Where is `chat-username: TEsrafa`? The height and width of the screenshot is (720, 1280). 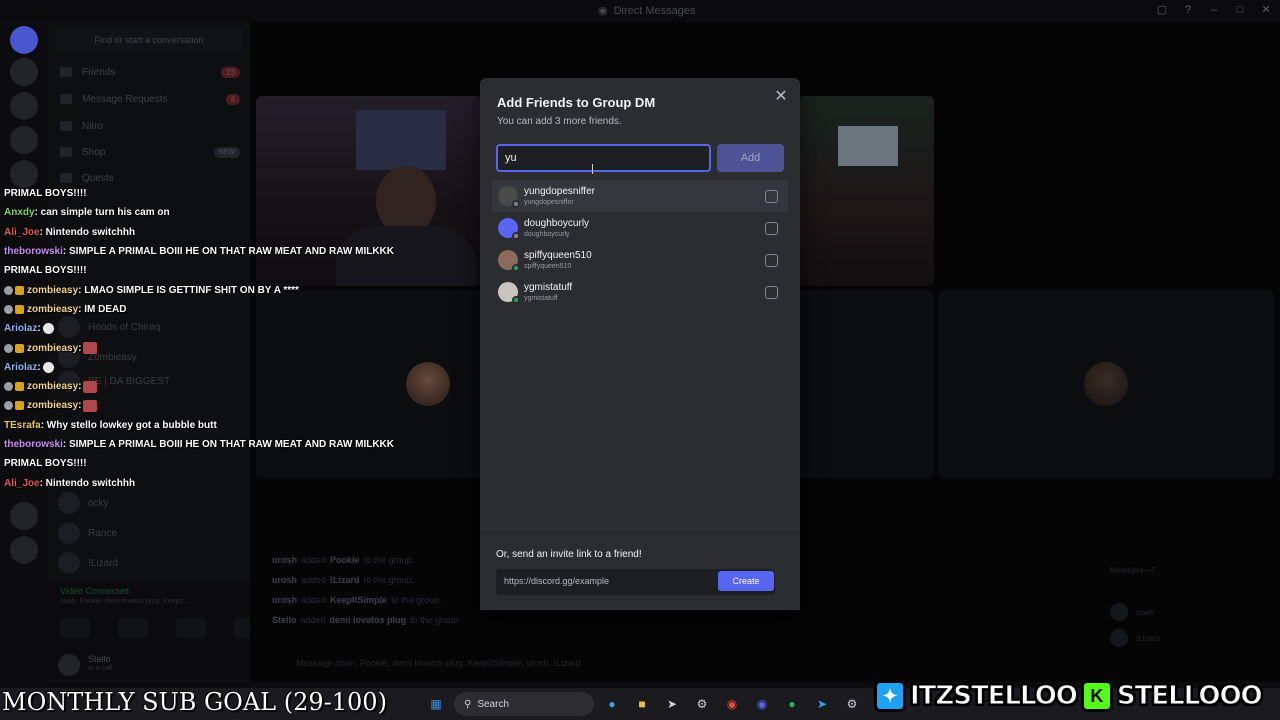
chat-username: TEsrafa is located at coordinates (22, 425).